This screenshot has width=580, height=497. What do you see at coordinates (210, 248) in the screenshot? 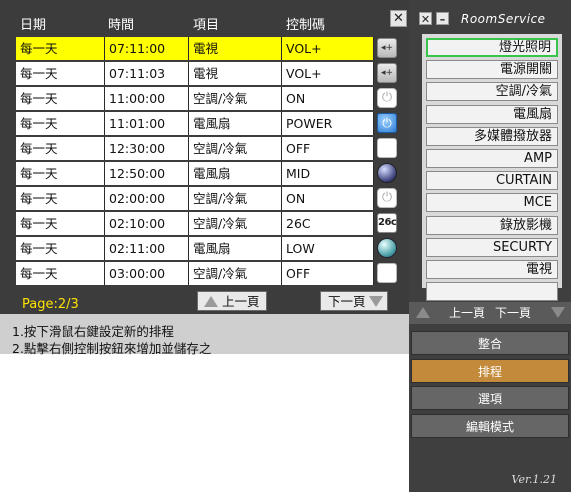
I see `table-row: 每一天 02:11:00 電風扇 LOW` at bounding box center [210, 248].